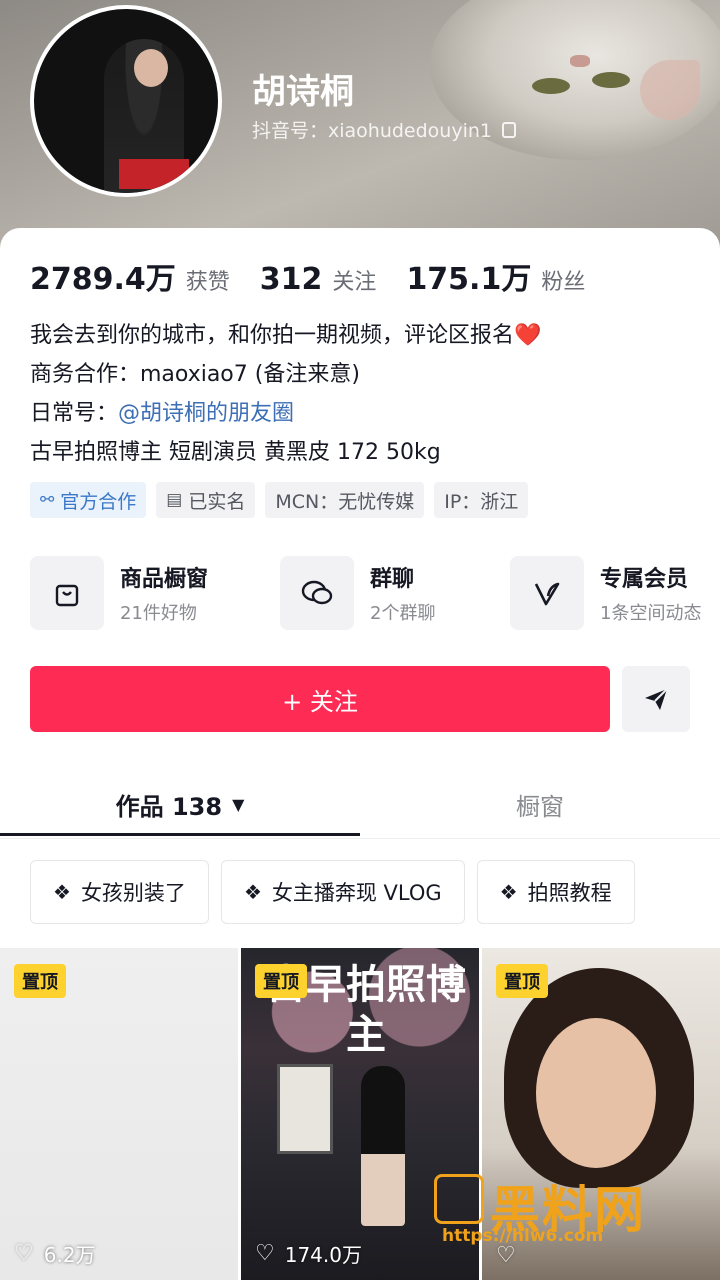  I want to click on stat-likes: 2789.4万 获赞, so click(130, 276).